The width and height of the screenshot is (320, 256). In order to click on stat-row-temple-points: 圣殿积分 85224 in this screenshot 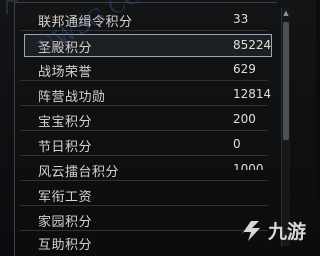, I will do `click(148, 45)`.